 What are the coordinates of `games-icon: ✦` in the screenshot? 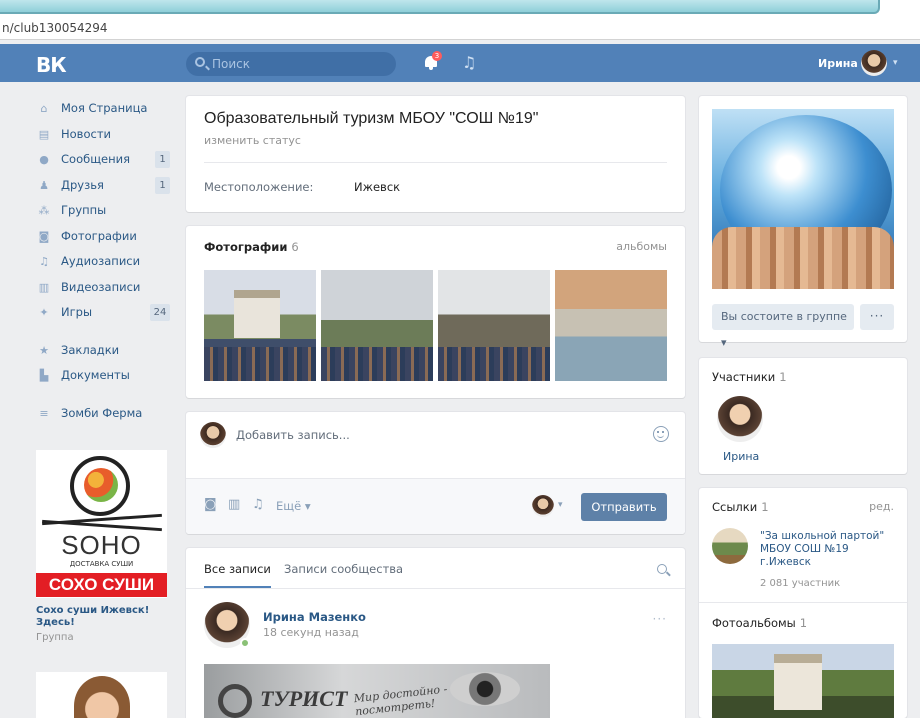 It's located at (44, 312).